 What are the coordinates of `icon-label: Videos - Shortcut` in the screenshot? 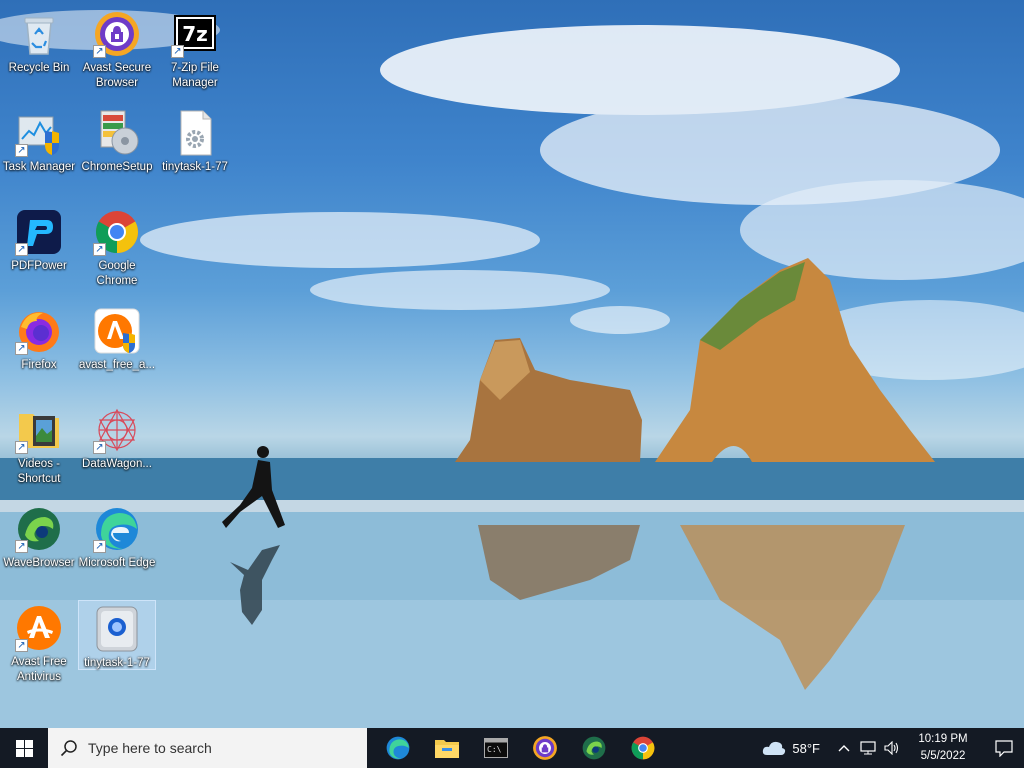 It's located at (39, 471).